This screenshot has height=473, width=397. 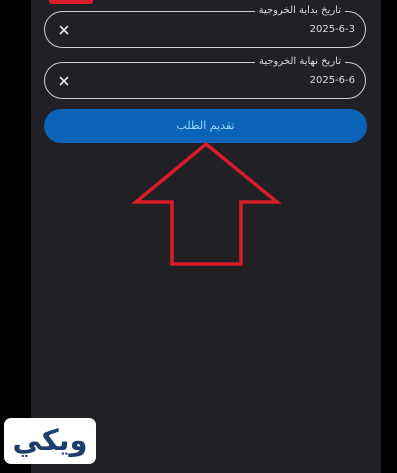 What do you see at coordinates (205, 77) in the screenshot?
I see `end-date-field: تاريخ نهاية الخروجية 2025-6-6` at bounding box center [205, 77].